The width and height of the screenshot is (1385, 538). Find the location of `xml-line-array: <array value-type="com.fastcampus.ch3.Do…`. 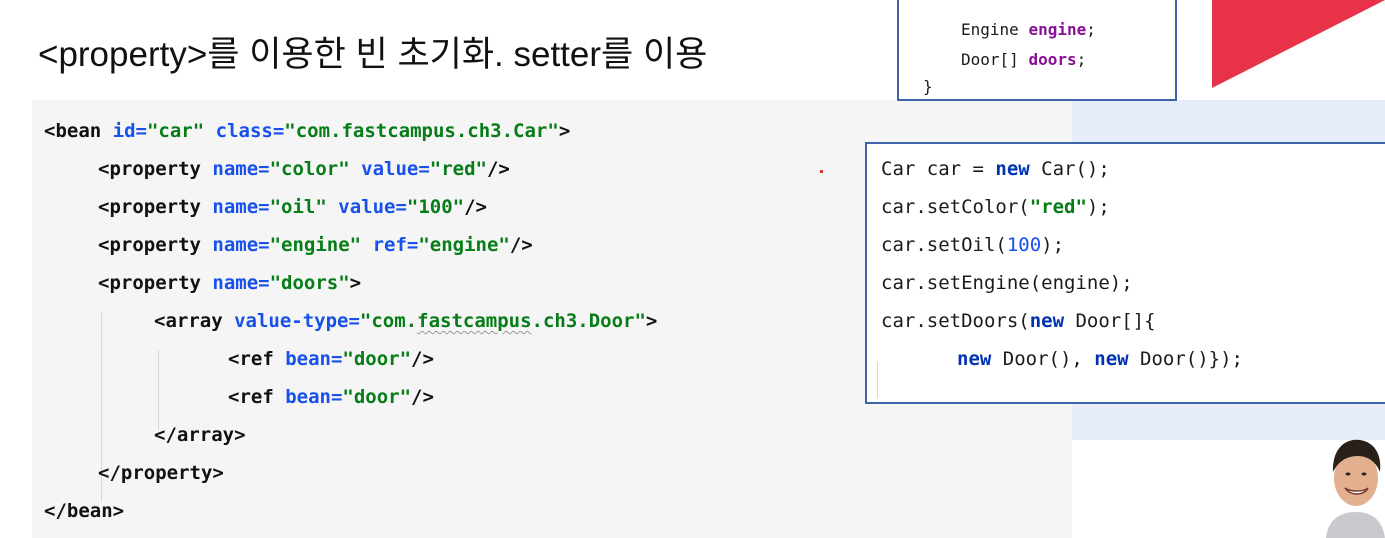

xml-line-array: <array value-type="com.fastcampus.ch3.Do… is located at coordinates (406, 321).